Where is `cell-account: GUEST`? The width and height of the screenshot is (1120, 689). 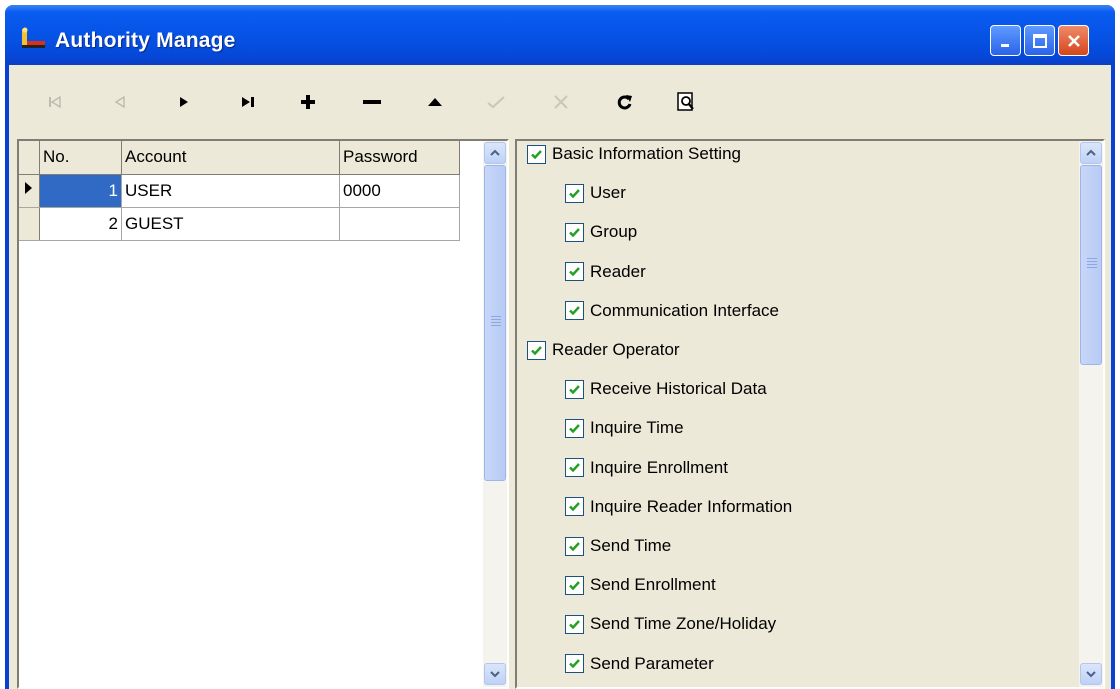
cell-account: GUEST is located at coordinates (230, 224).